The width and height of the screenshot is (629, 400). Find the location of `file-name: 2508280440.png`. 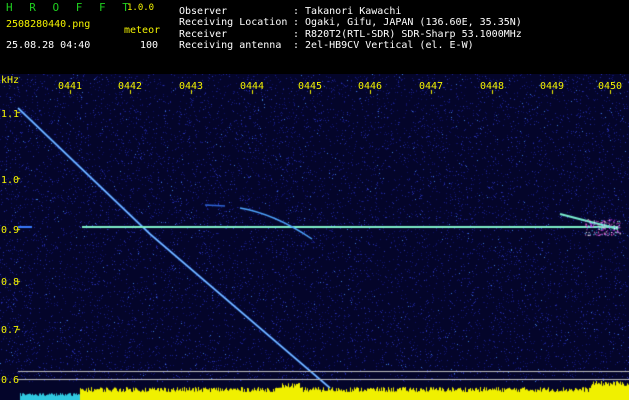

file-name: 2508280440.png is located at coordinates (48, 24).